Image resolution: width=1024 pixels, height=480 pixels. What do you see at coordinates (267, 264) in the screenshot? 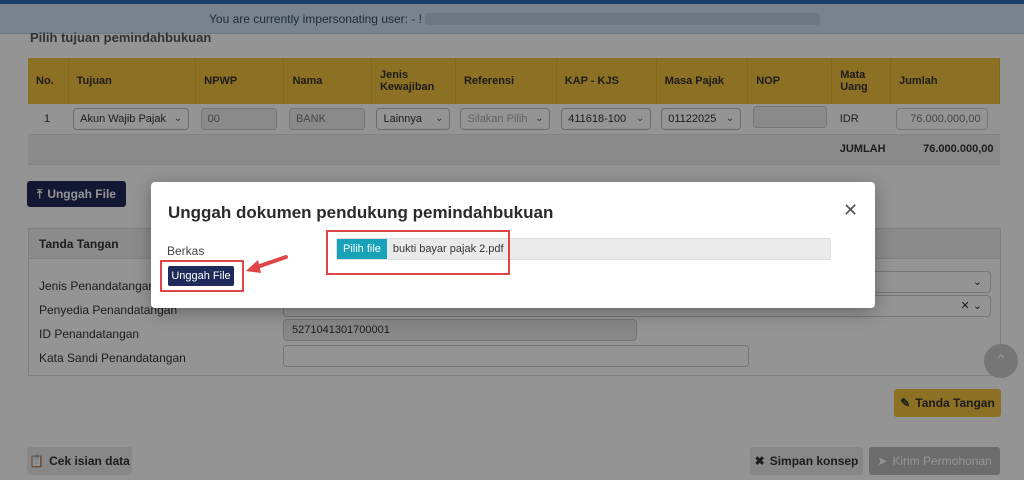
I see `red-arrow-icon` at bounding box center [267, 264].